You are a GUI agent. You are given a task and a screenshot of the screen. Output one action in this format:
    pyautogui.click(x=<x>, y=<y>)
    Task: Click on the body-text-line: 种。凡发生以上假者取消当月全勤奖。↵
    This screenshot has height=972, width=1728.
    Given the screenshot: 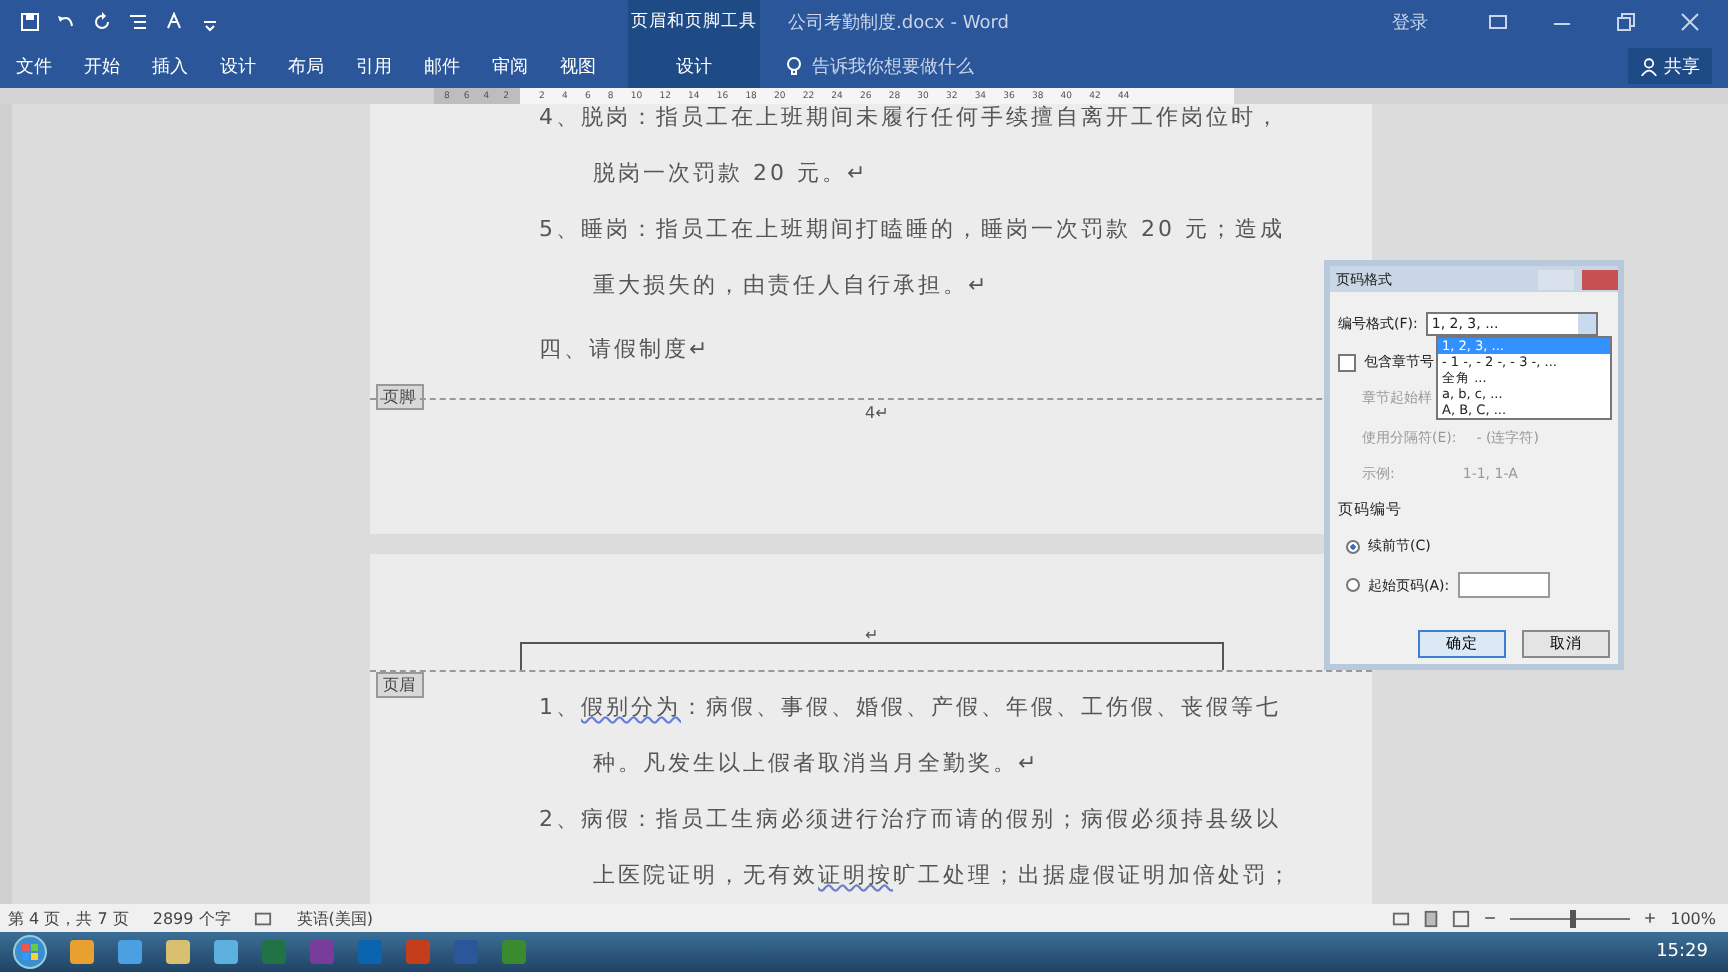 What is the action you would take?
    pyautogui.click(x=816, y=763)
    